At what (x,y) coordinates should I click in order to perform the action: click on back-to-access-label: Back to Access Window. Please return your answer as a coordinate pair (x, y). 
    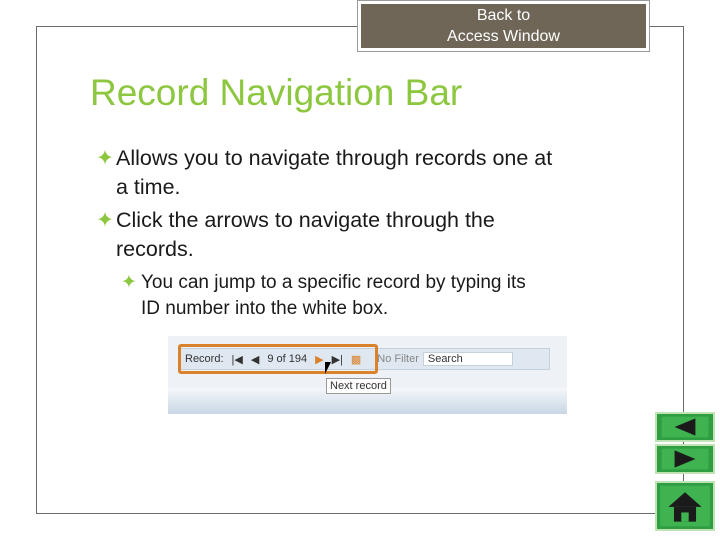
    Looking at the image, I should click on (503, 26).